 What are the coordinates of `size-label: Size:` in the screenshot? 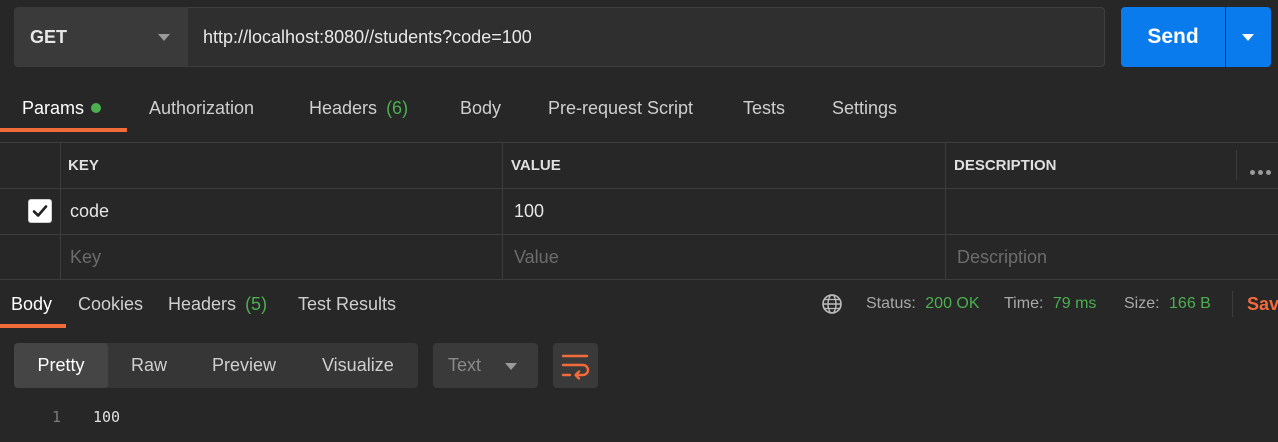 It's located at (1142, 303).